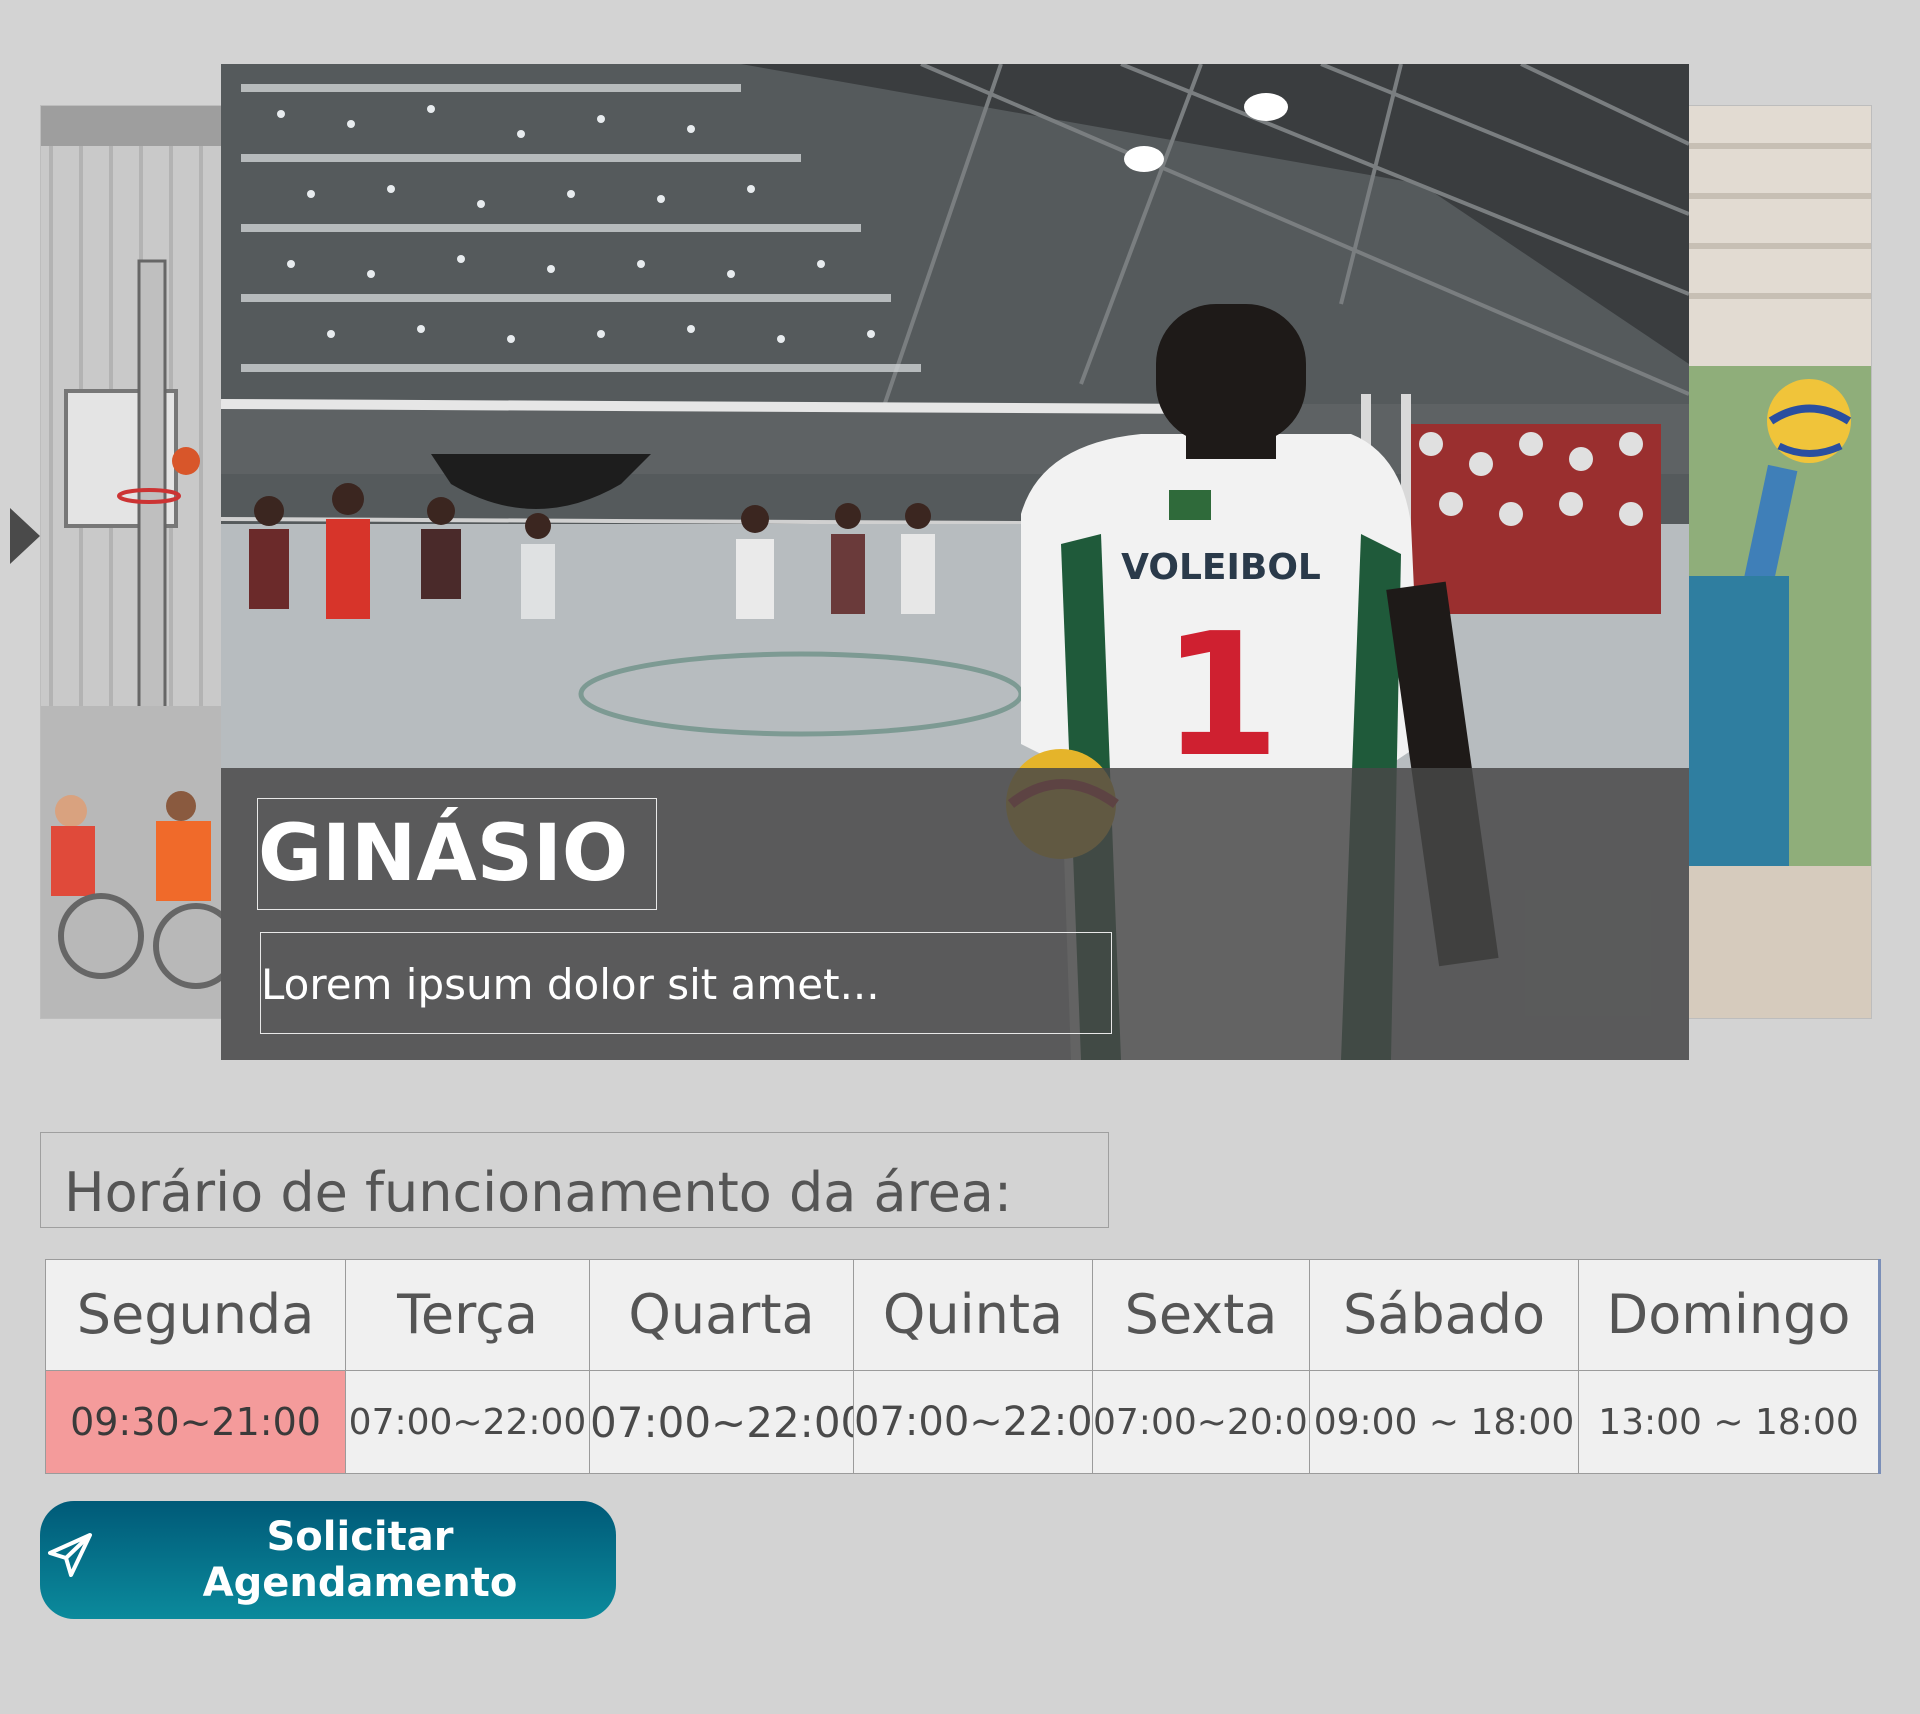 This screenshot has width=1920, height=1714. Describe the element at coordinates (1221, 696) in the screenshot. I see `jersey-number: 1` at that location.